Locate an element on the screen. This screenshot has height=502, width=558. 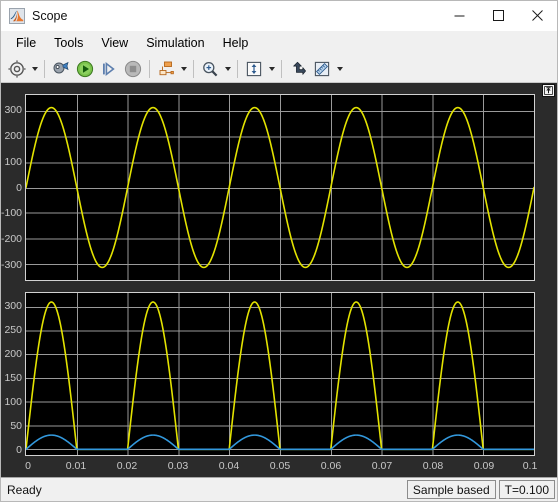
toolbar is located at coordinates (279, 69).